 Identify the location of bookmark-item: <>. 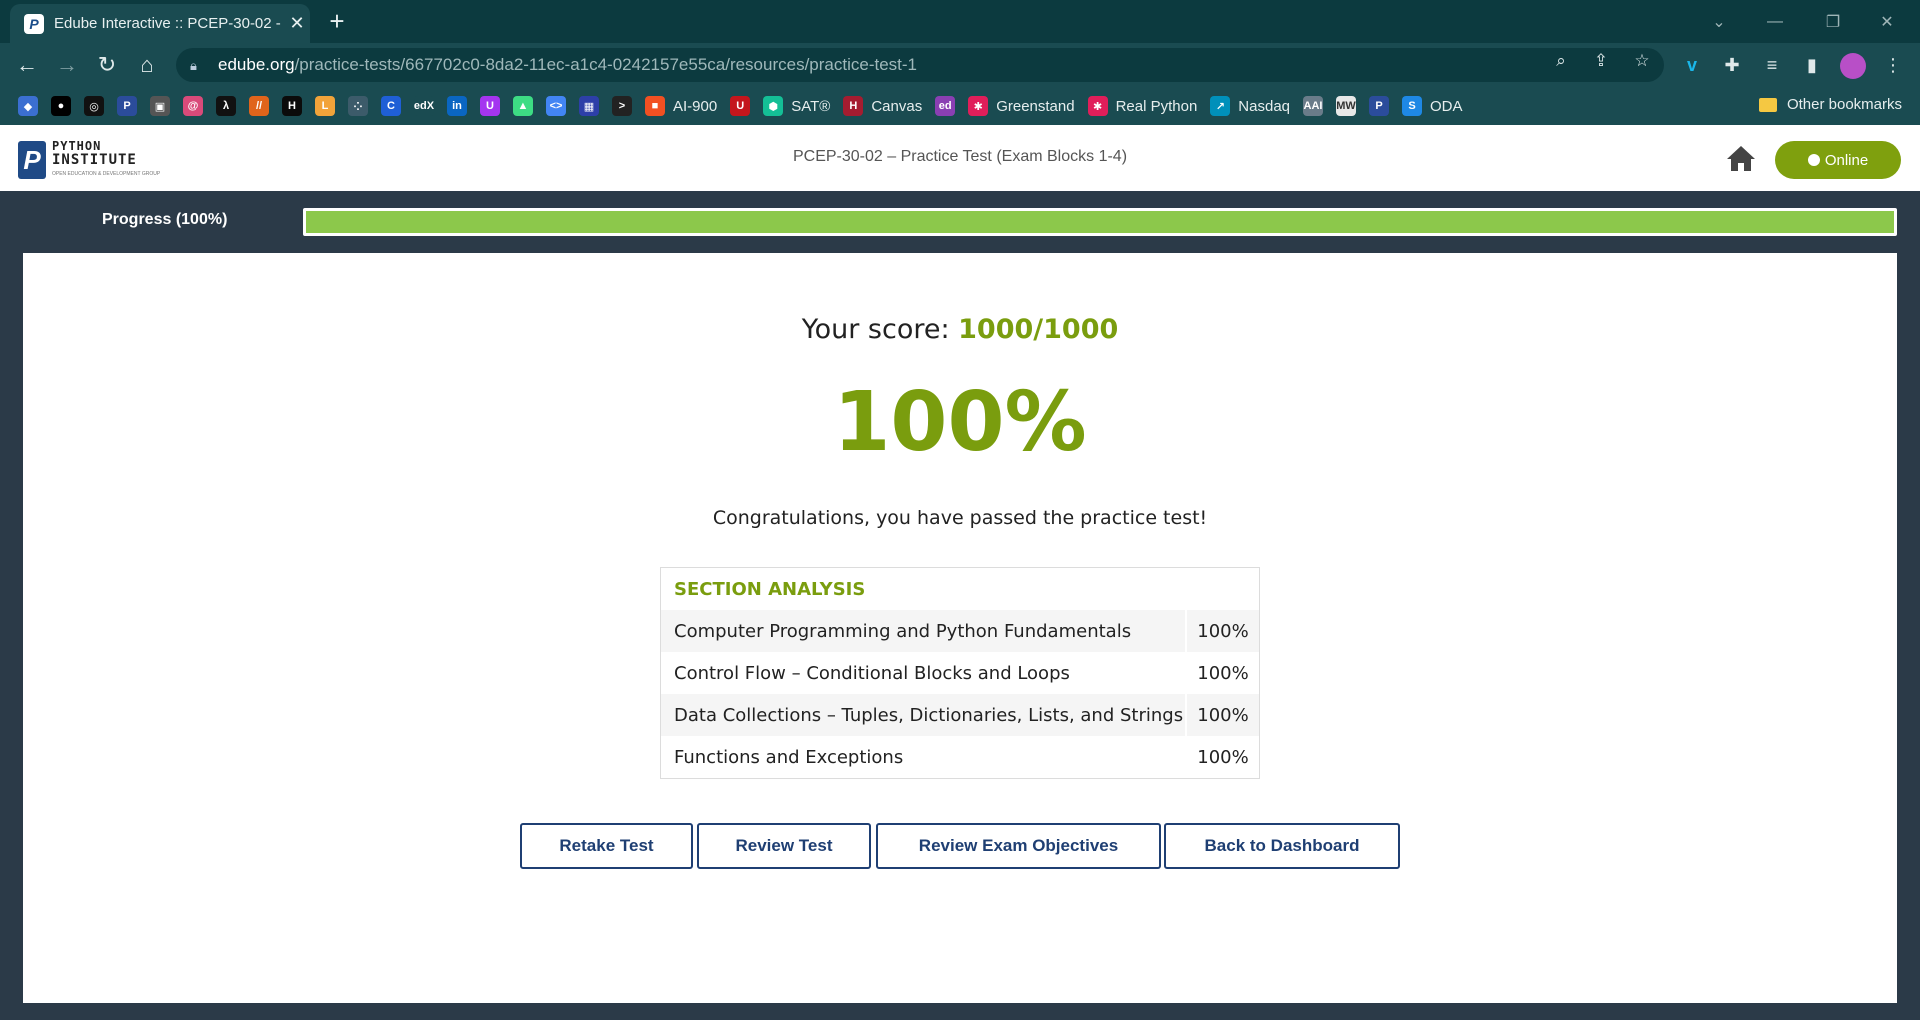
(556, 106).